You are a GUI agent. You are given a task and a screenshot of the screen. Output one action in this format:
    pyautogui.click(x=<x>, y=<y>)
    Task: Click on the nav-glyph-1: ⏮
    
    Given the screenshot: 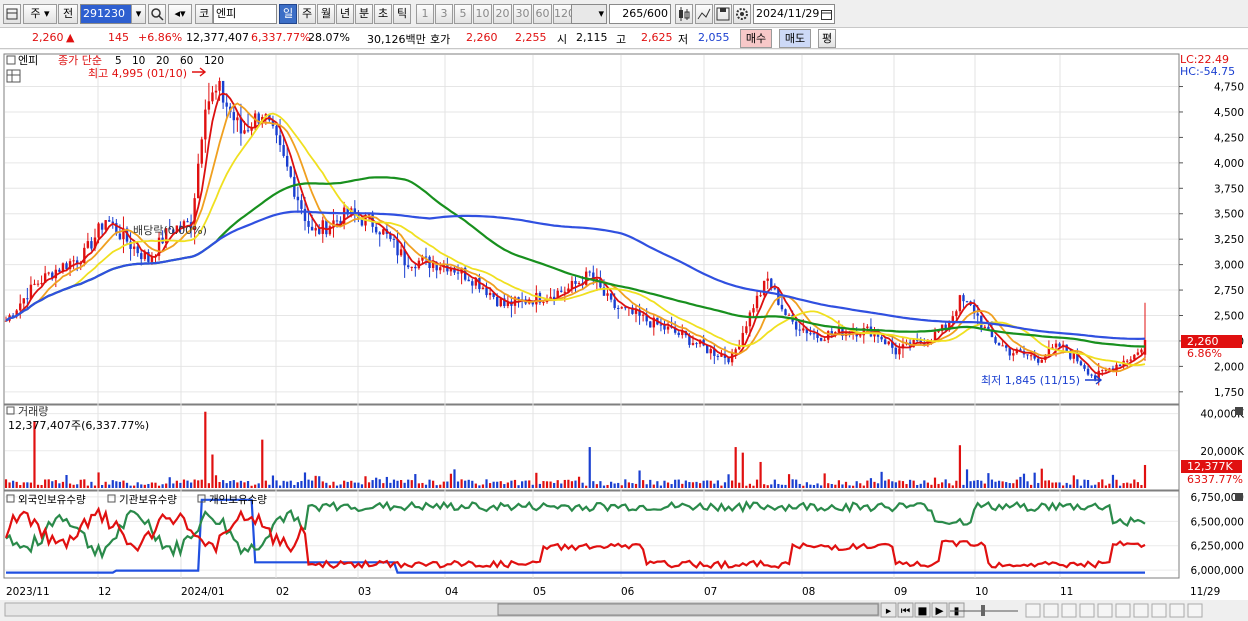 What is the action you would take?
    pyautogui.click(x=906, y=611)
    